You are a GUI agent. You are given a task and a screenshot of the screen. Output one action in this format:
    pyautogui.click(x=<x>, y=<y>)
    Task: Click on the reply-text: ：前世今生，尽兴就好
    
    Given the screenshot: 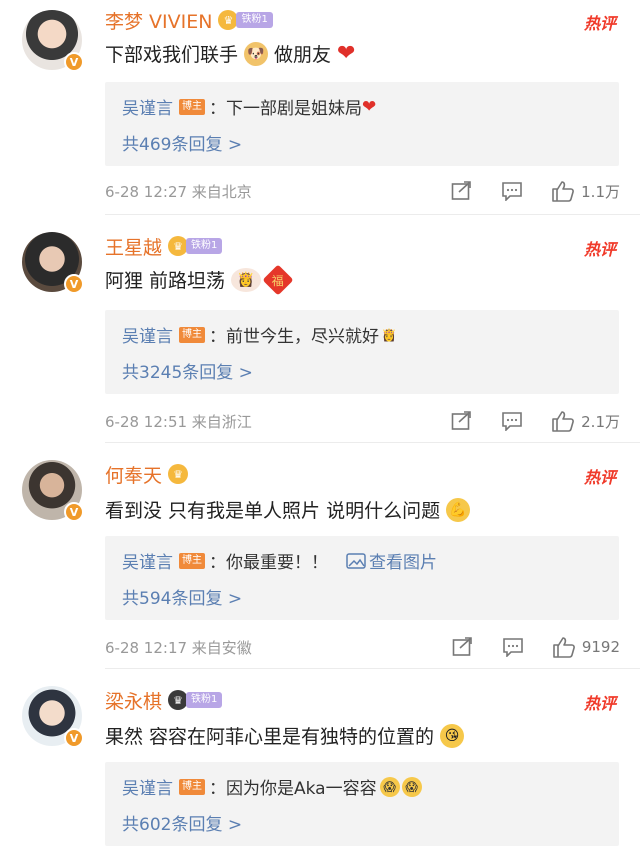 What is the action you would take?
    pyautogui.click(x=294, y=337)
    